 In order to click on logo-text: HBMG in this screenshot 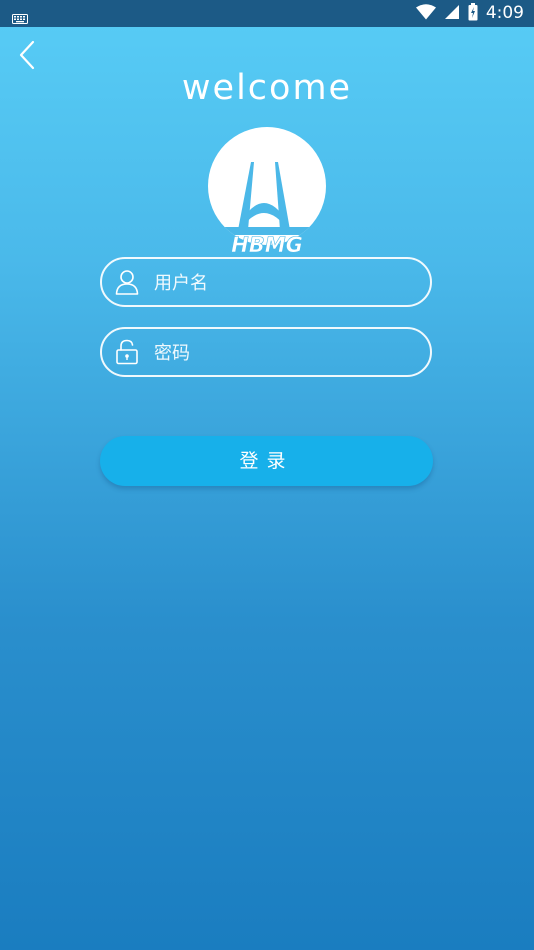, I will do `click(267, 244)`.